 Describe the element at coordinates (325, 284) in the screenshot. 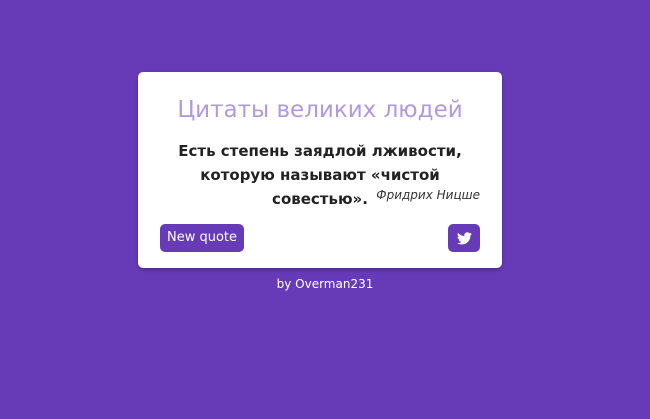

I see `footer-credit: by Overman231` at that location.